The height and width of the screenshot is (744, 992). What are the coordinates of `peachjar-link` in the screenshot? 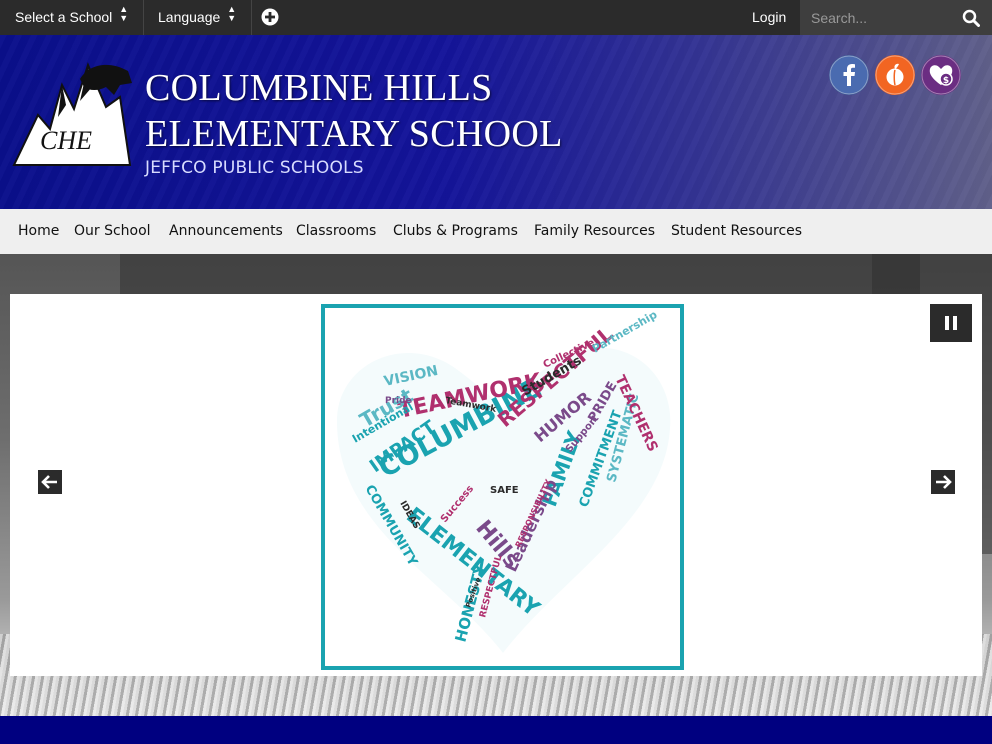 It's located at (895, 75).